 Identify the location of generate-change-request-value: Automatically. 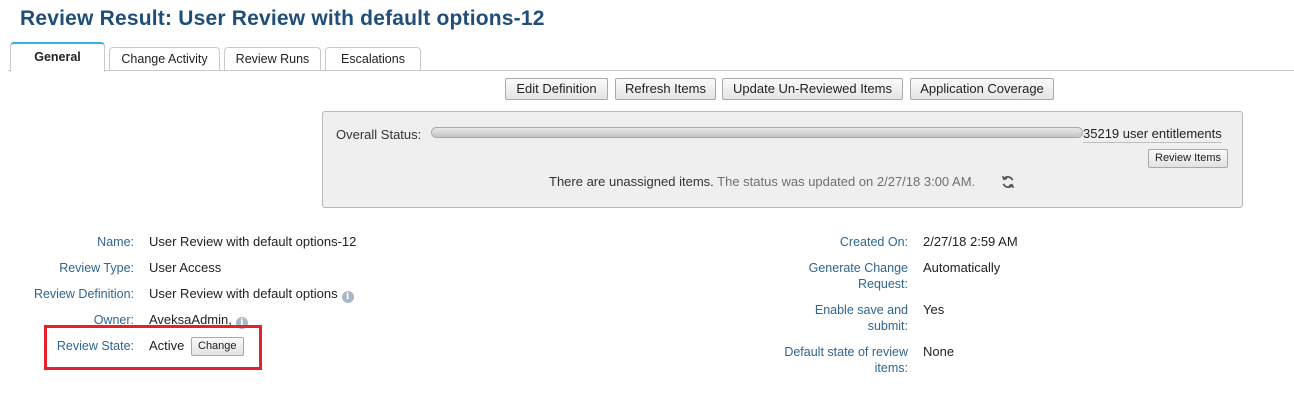
(962, 267).